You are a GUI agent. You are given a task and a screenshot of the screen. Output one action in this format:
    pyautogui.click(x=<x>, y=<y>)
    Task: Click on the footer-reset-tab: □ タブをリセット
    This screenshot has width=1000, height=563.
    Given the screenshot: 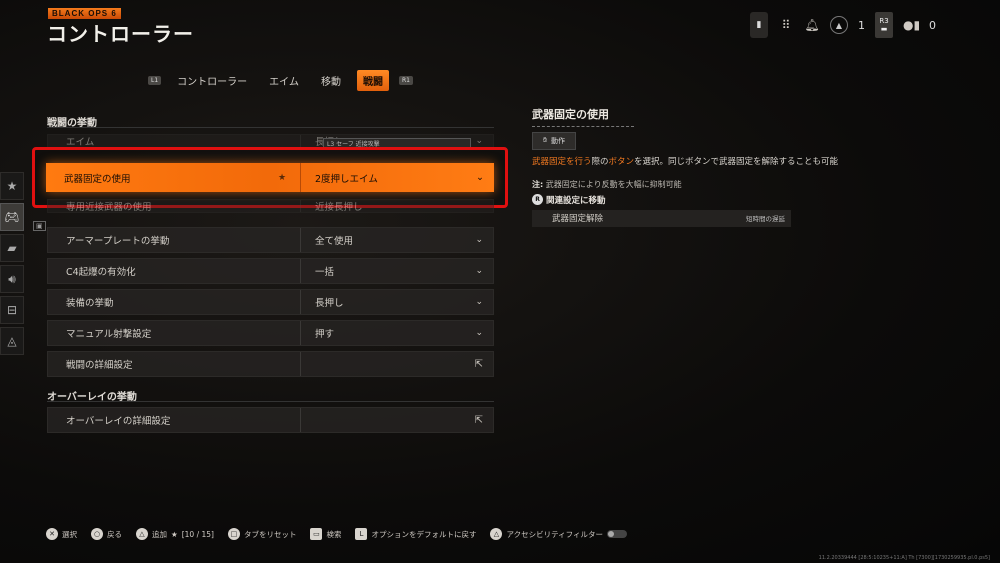 What is the action you would take?
    pyautogui.click(x=261, y=534)
    